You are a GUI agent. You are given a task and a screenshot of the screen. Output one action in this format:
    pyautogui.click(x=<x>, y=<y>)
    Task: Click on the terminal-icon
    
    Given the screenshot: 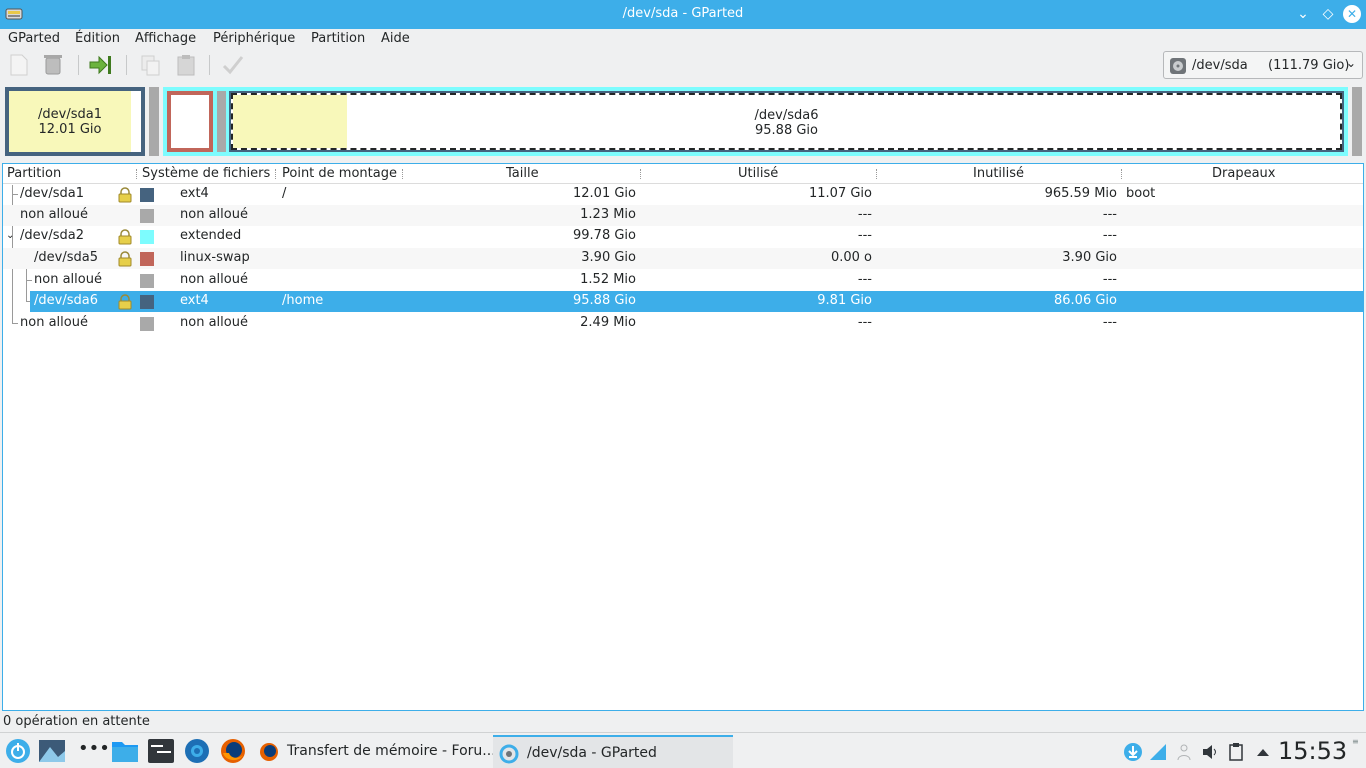 What is the action you would take?
    pyautogui.click(x=161, y=751)
    